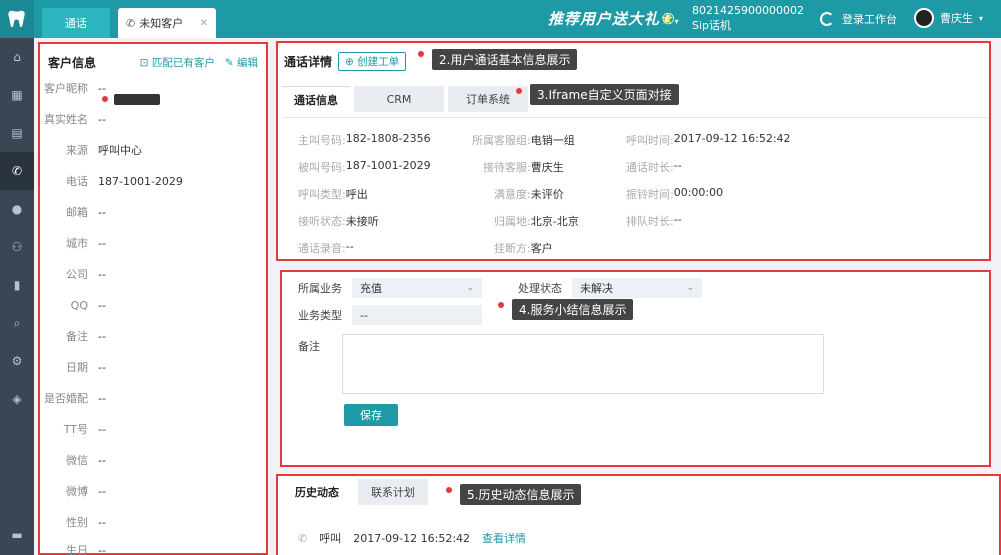  Describe the element at coordinates (17, 285) in the screenshot. I see `chart-icon: ▮` at that location.